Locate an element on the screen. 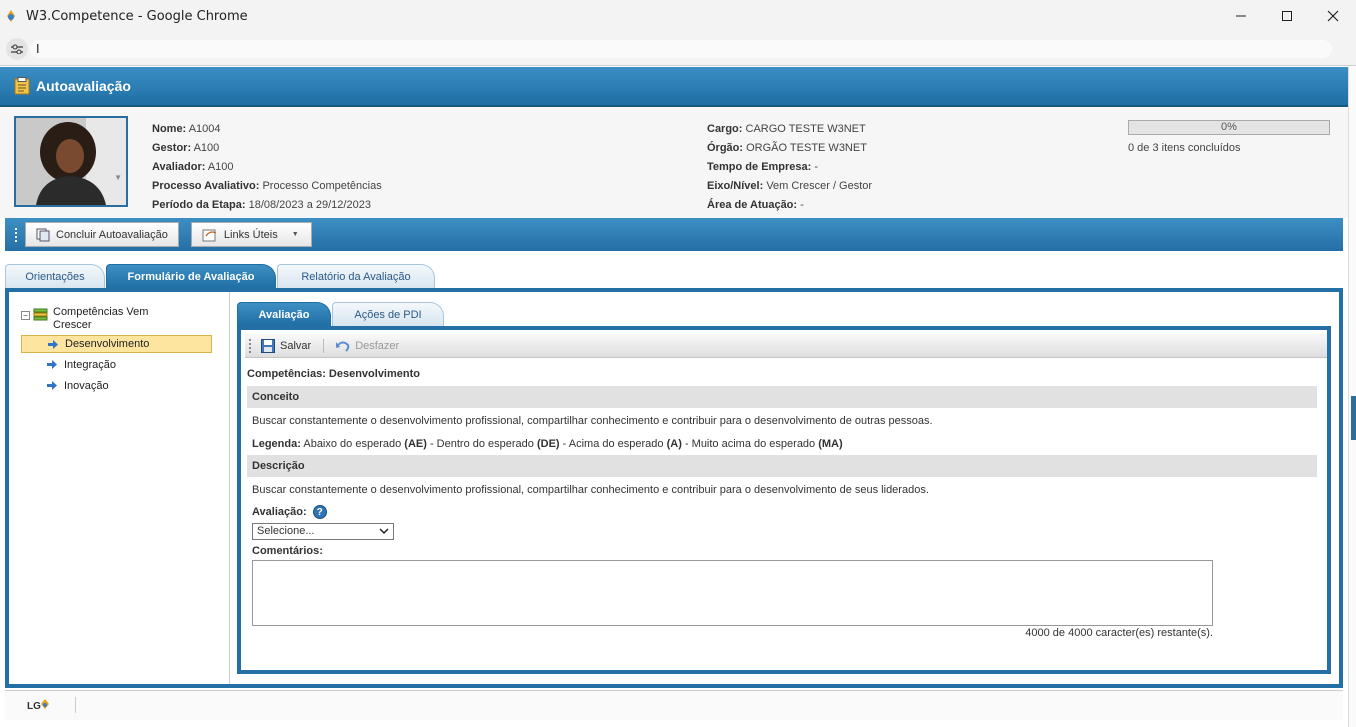  clipboard-icon is located at coordinates (22, 86).